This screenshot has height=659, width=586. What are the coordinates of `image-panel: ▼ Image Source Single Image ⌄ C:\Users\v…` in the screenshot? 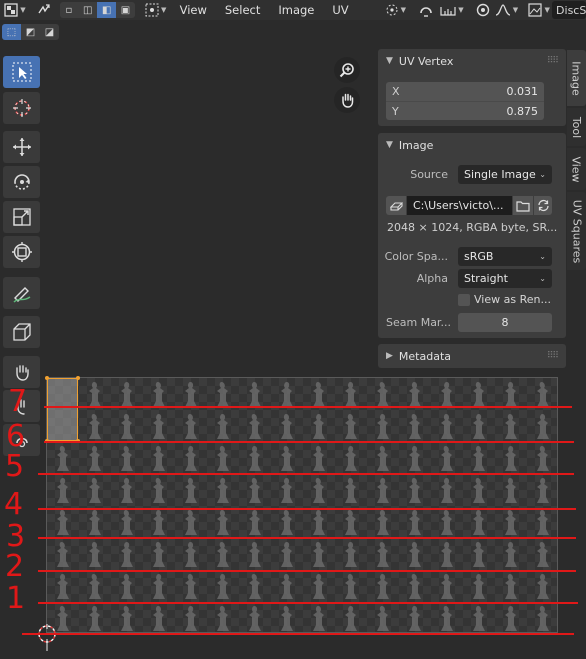 It's located at (472, 235).